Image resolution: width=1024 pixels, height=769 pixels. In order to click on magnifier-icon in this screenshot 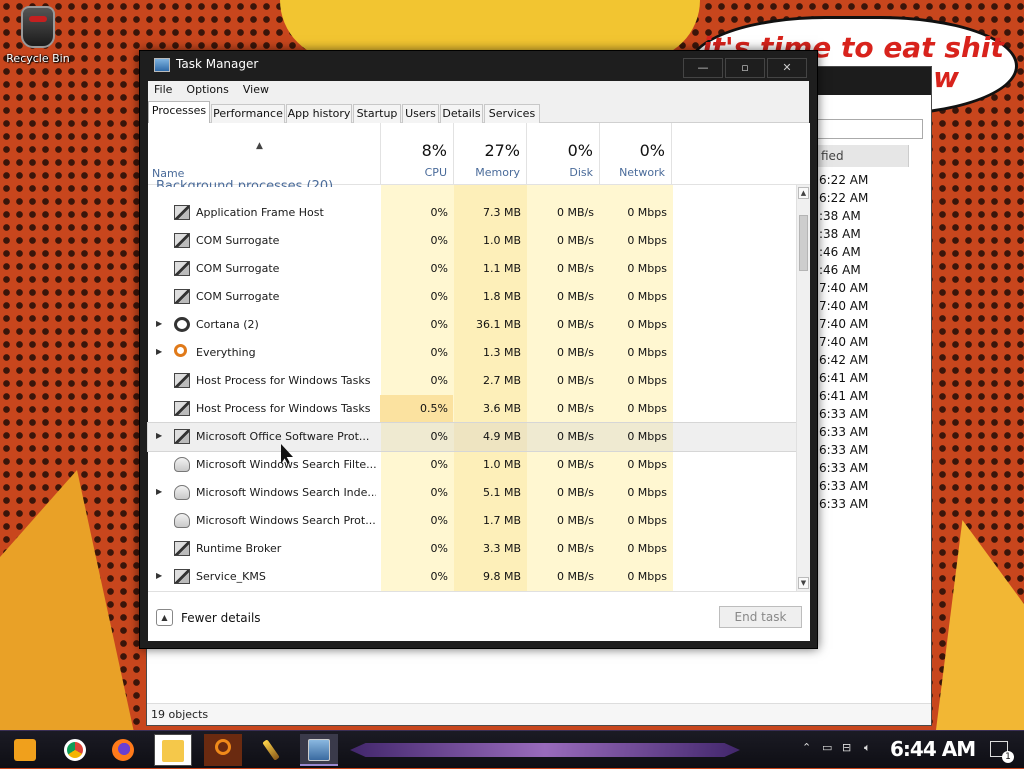, I will do `click(180, 350)`.